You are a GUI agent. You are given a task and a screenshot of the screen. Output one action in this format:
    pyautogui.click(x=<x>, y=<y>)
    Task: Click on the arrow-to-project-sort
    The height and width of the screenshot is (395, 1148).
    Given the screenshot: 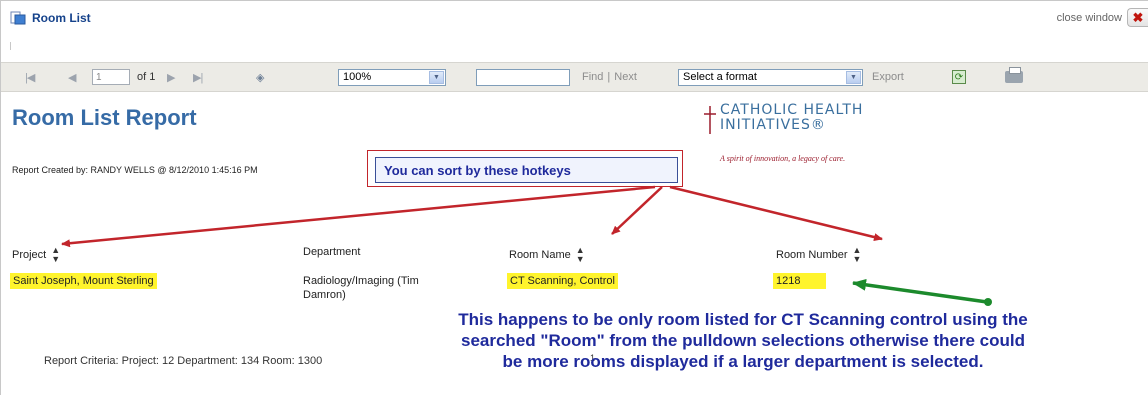 What is the action you would take?
    pyautogui.click(x=358, y=216)
    